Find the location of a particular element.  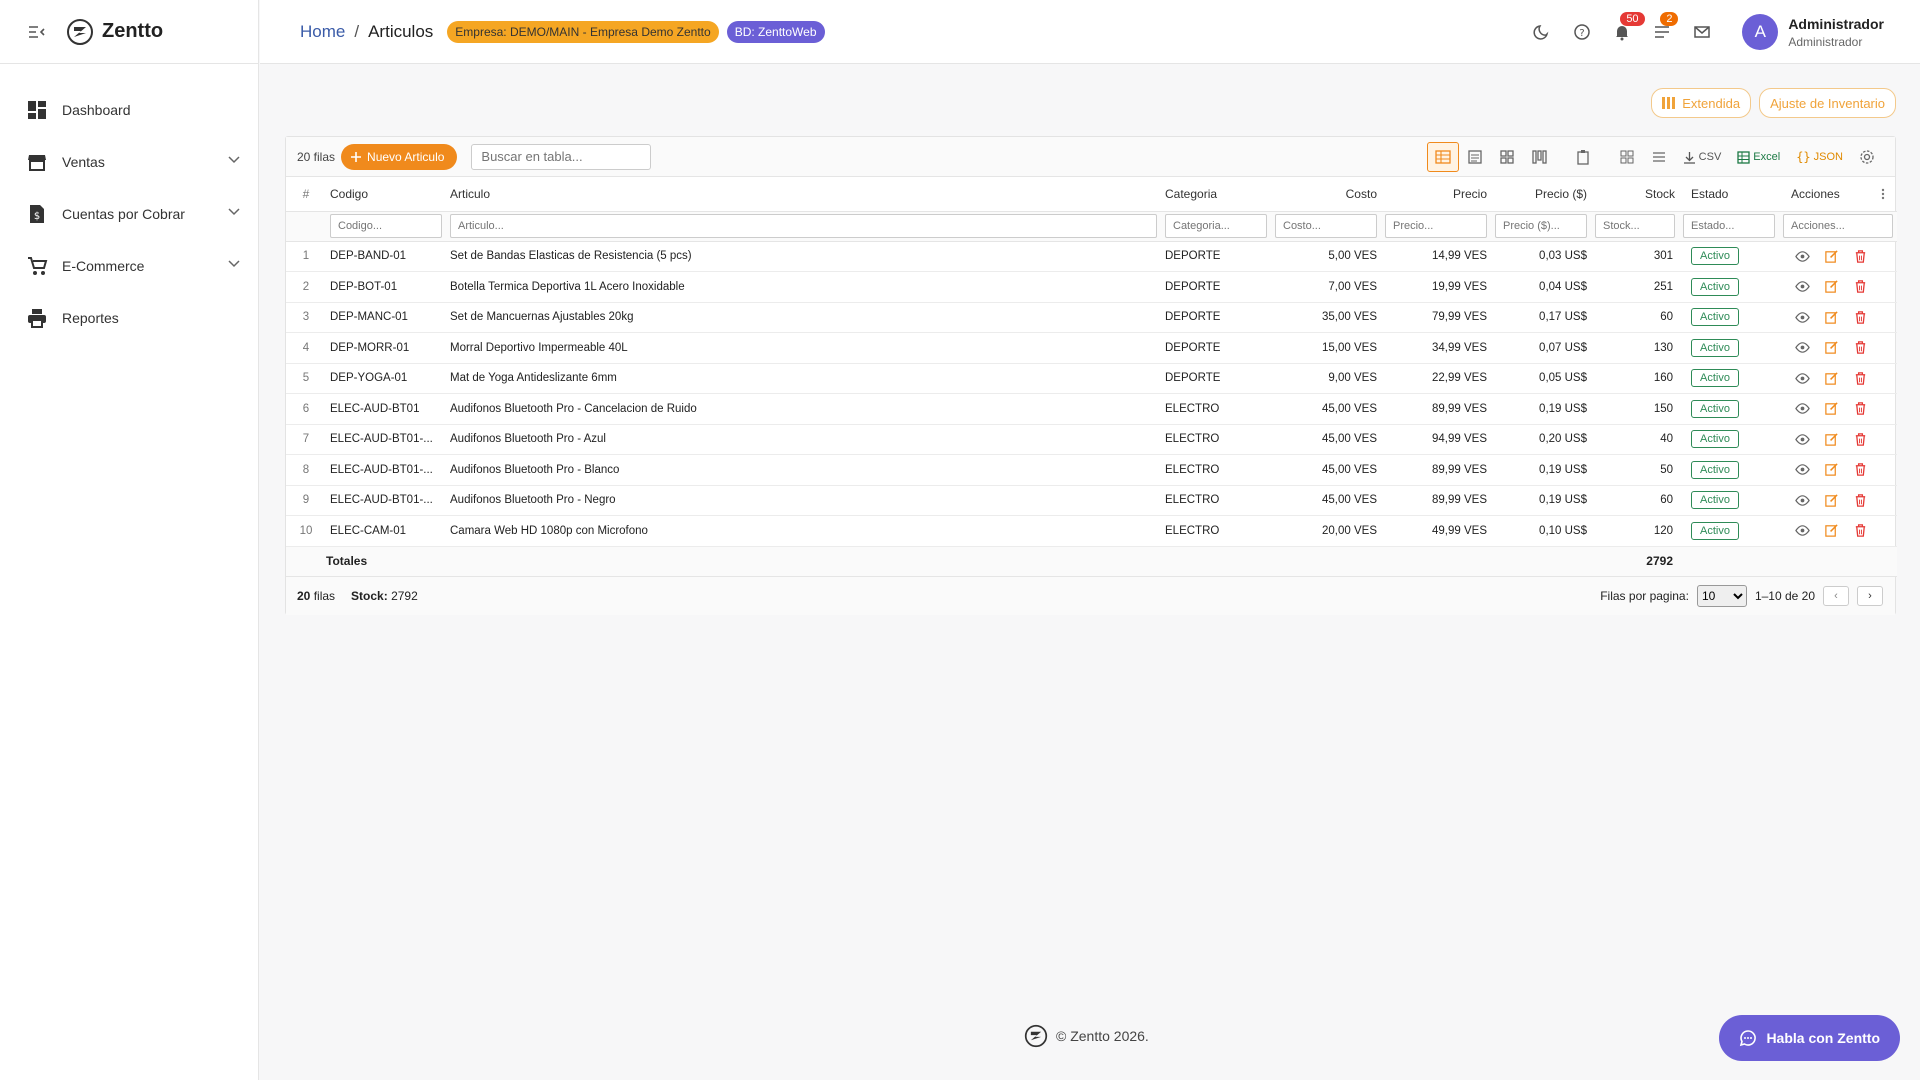

export-json-button: {} JSON is located at coordinates (1819, 157).